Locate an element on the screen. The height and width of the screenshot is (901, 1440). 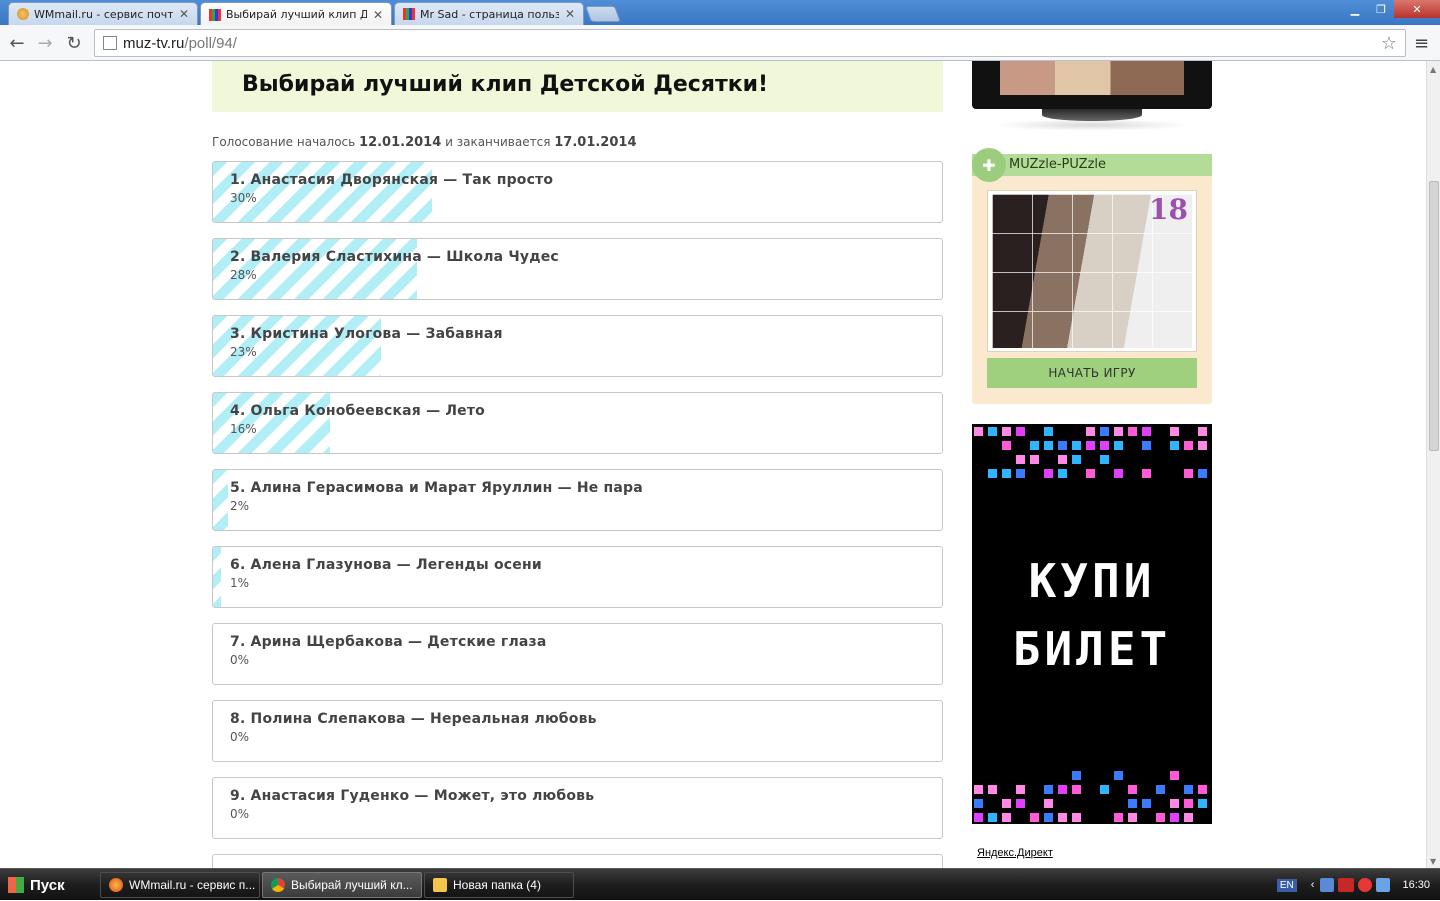
url-text: muz-tv.ru/poll/94/ is located at coordinates (180, 43).